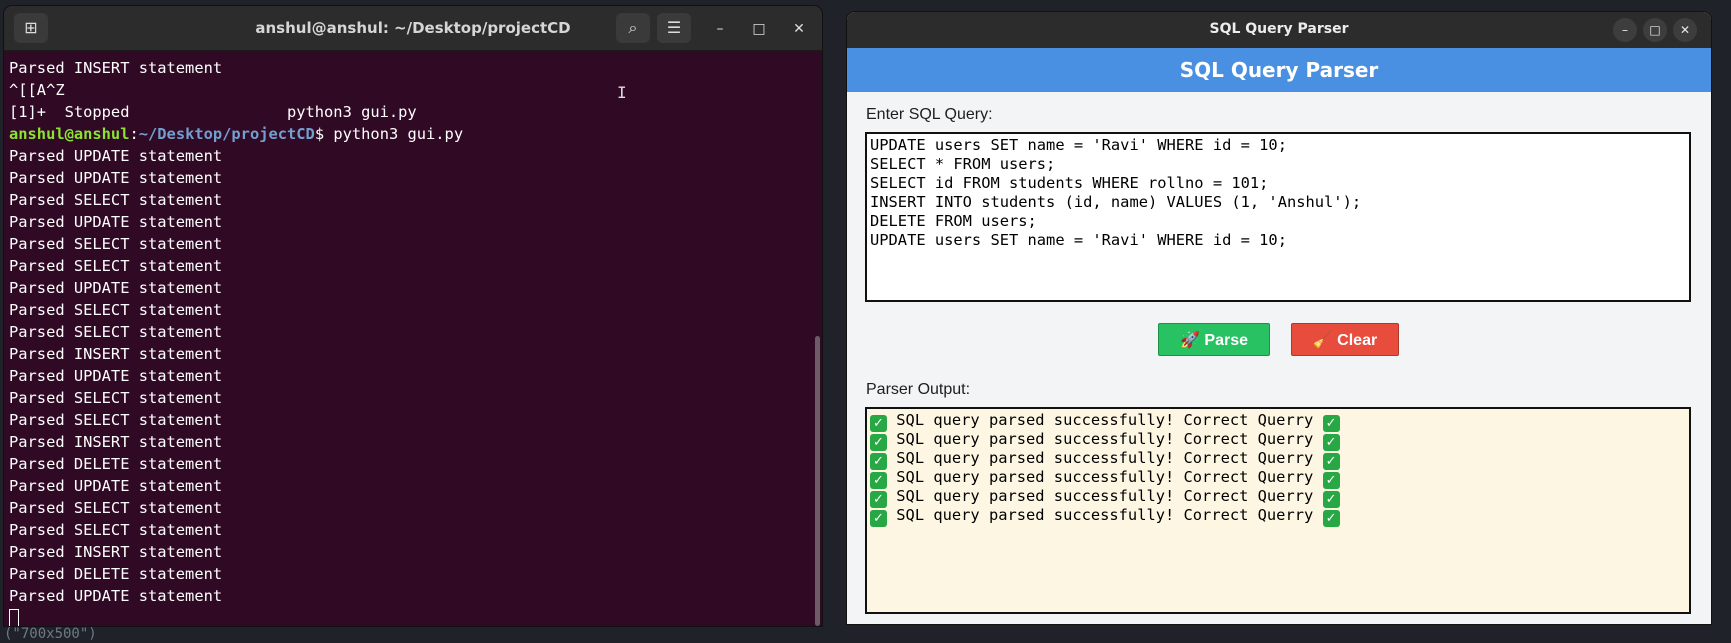  What do you see at coordinates (1190, 340) in the screenshot?
I see `rocket-icon: 🚀` at bounding box center [1190, 340].